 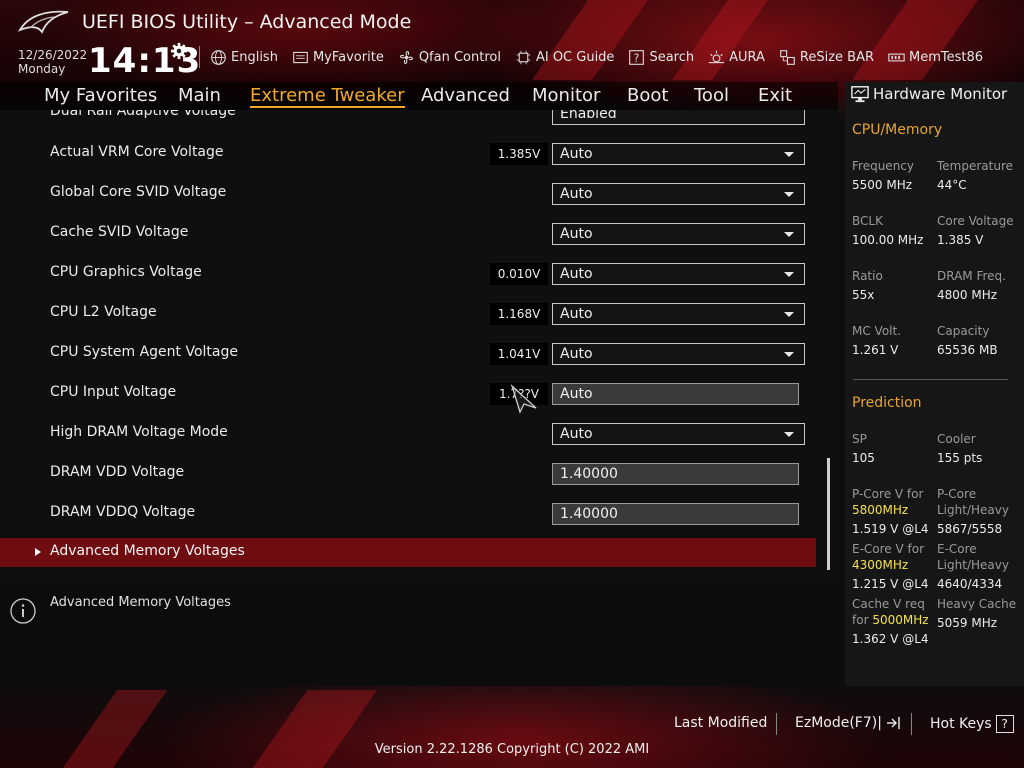 I want to click on submenu-advanced-memory-voltages: Advanced Memory Voltages, so click(x=408, y=552).